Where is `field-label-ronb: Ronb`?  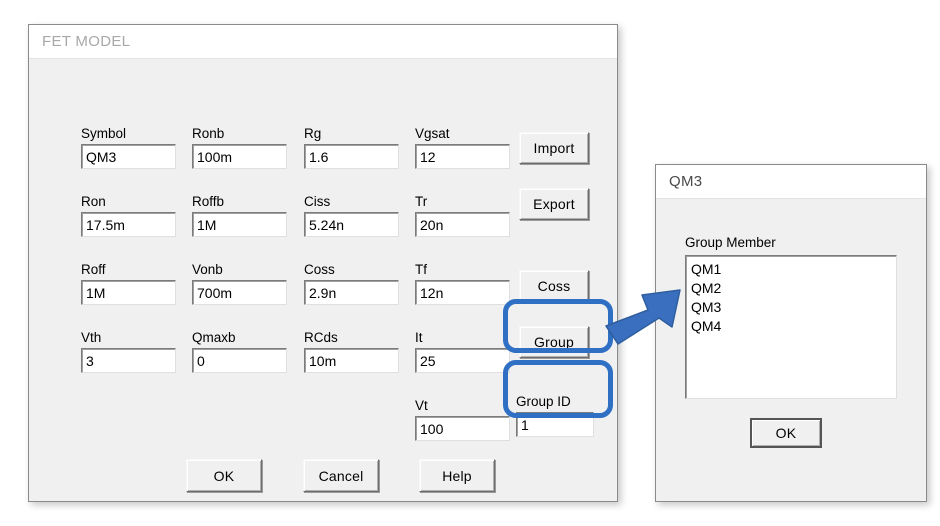 field-label-ronb: Ronb is located at coordinates (208, 133).